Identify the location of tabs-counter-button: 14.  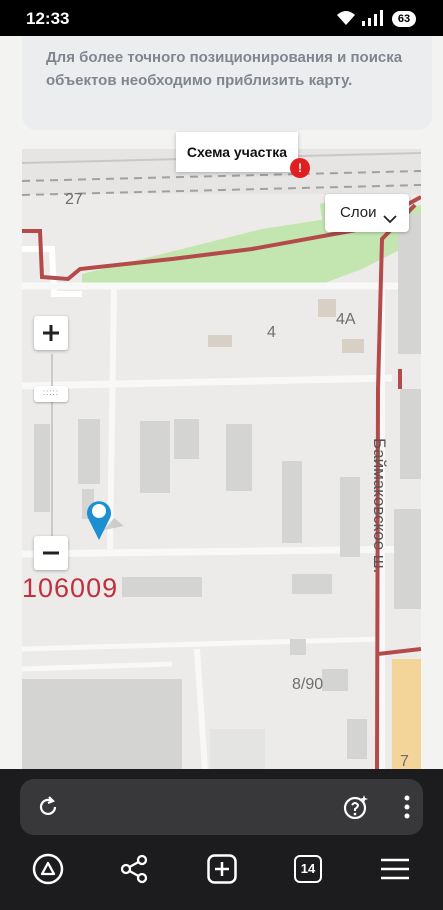
(308, 869).